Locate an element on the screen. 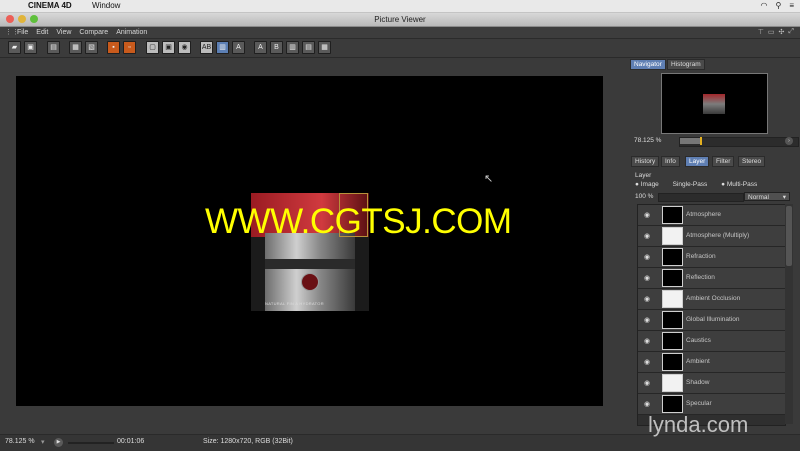  set-a-icon: A is located at coordinates (260, 47).